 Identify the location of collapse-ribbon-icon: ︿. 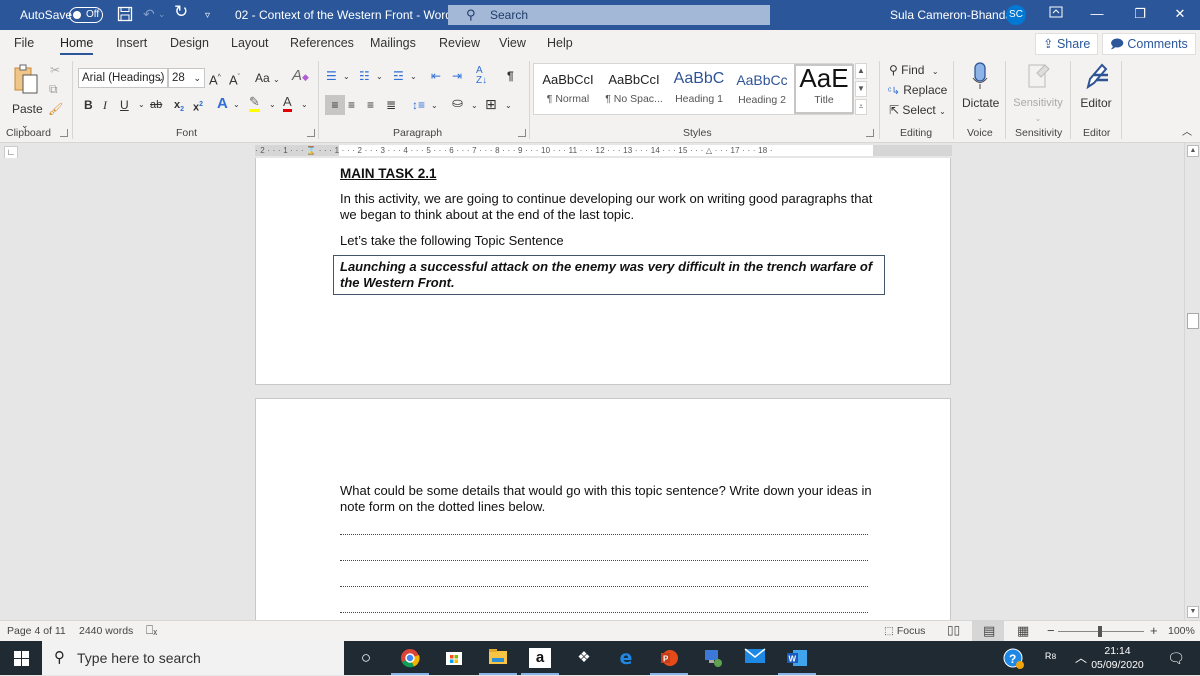
(1187, 133).